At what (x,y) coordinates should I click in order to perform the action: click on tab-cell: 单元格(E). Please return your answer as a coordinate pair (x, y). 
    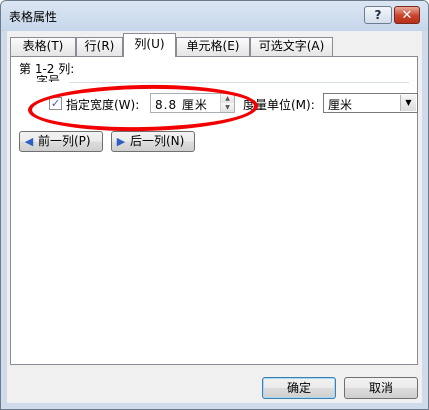
    Looking at the image, I should click on (213, 46).